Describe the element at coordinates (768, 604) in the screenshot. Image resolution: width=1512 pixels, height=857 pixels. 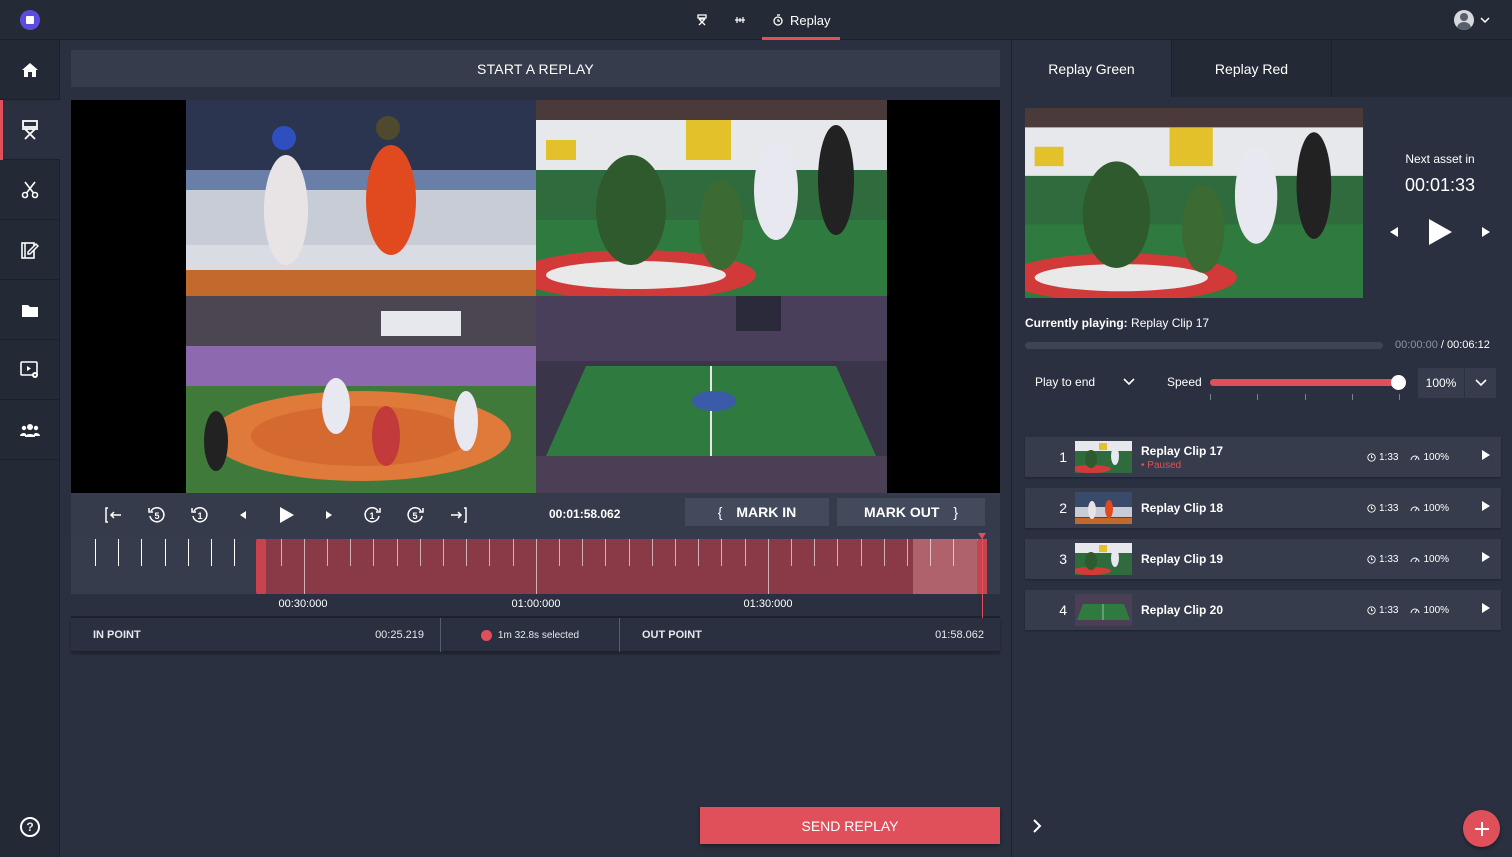
I see `timeline-label-3: 01:30:000` at that location.